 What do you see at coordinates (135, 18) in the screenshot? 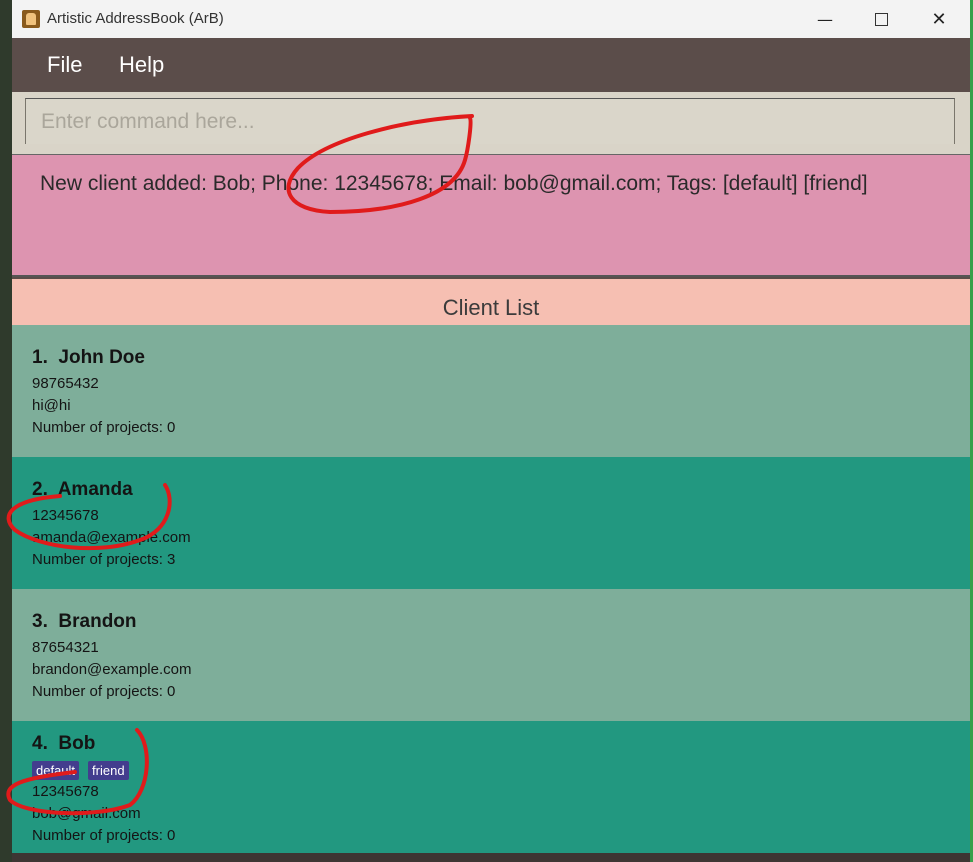
I see `window-title: Artistic AddressBook (ArB)` at bounding box center [135, 18].